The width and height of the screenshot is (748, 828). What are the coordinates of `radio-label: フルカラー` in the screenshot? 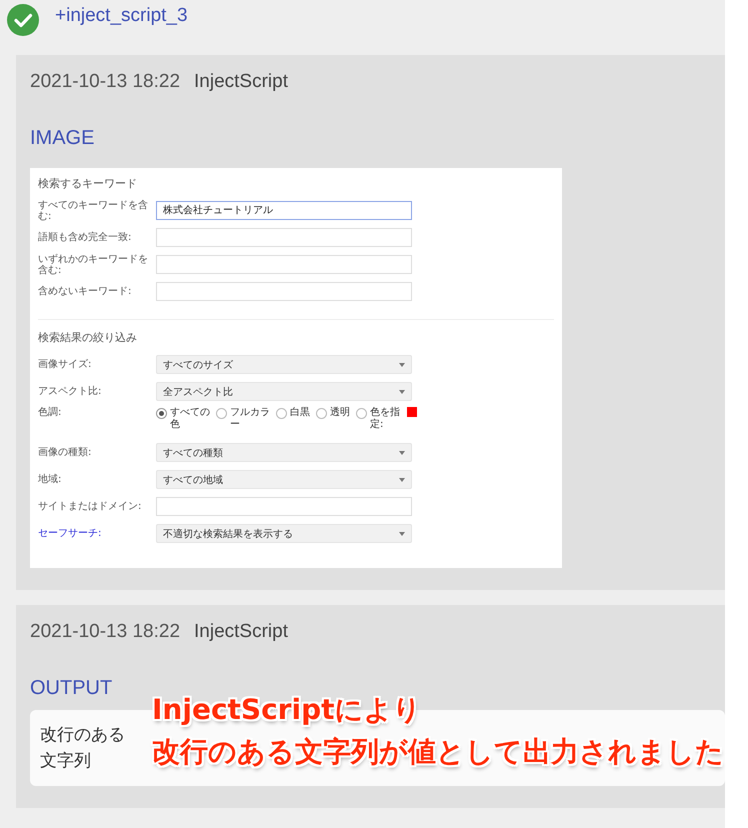 It's located at (250, 419).